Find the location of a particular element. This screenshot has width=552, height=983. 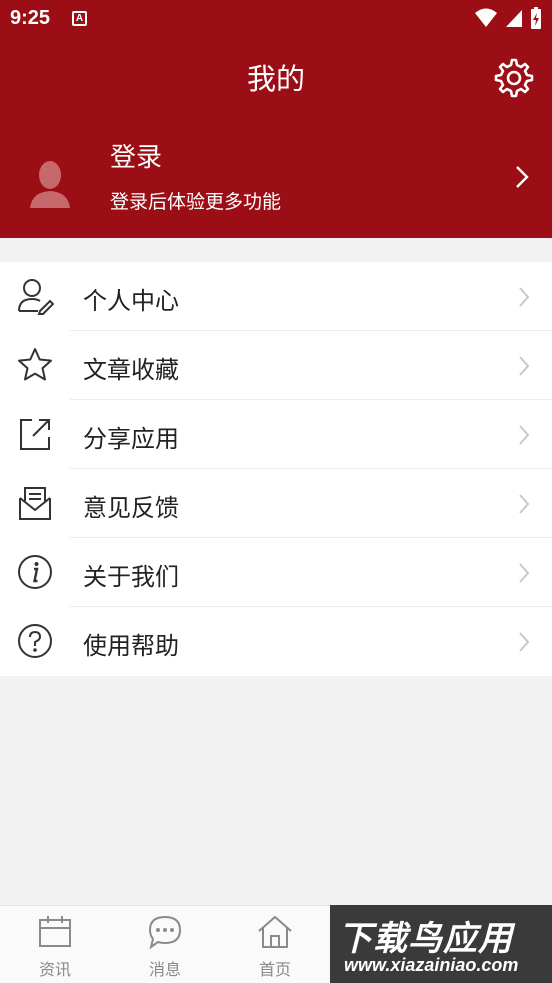

menu-label: 意见反馈 is located at coordinates (131, 508).